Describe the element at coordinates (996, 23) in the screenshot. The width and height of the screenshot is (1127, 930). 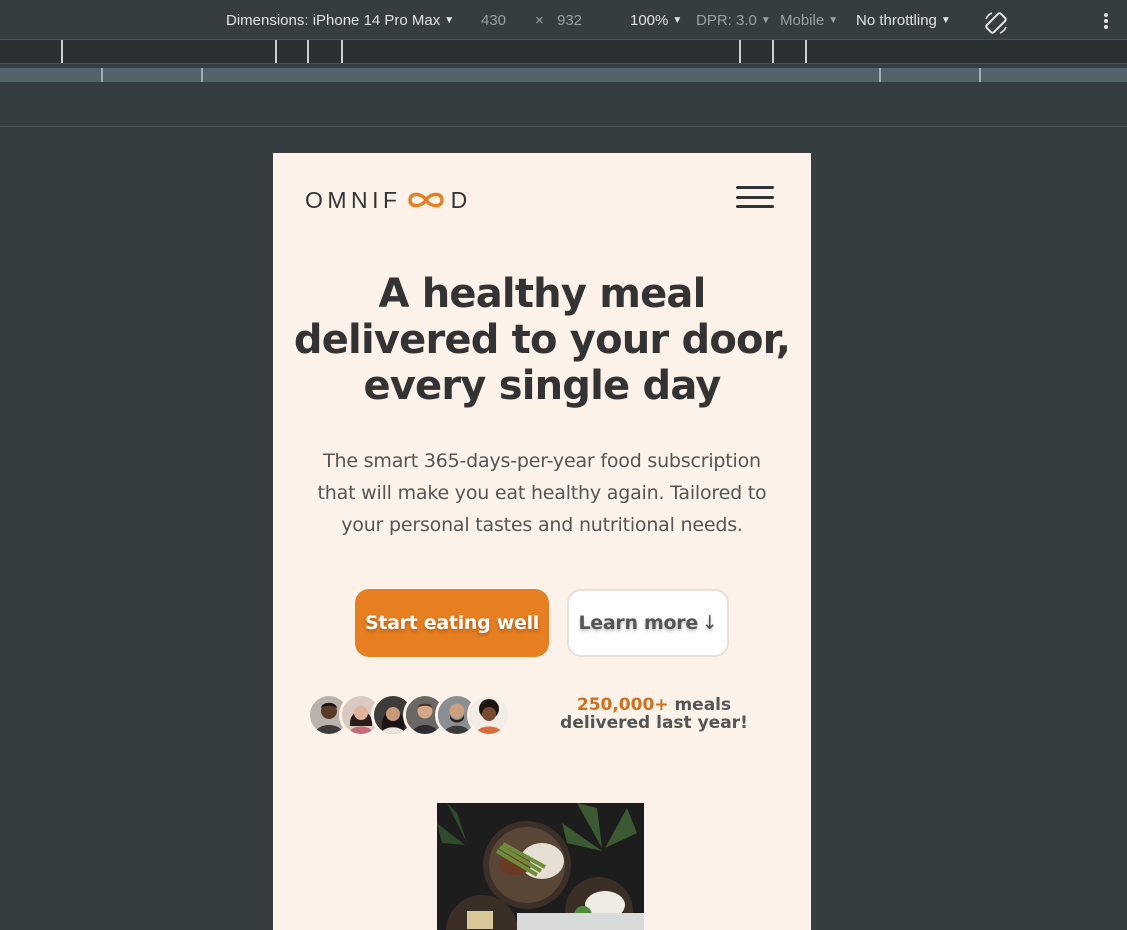
I see `rotate-icon` at that location.